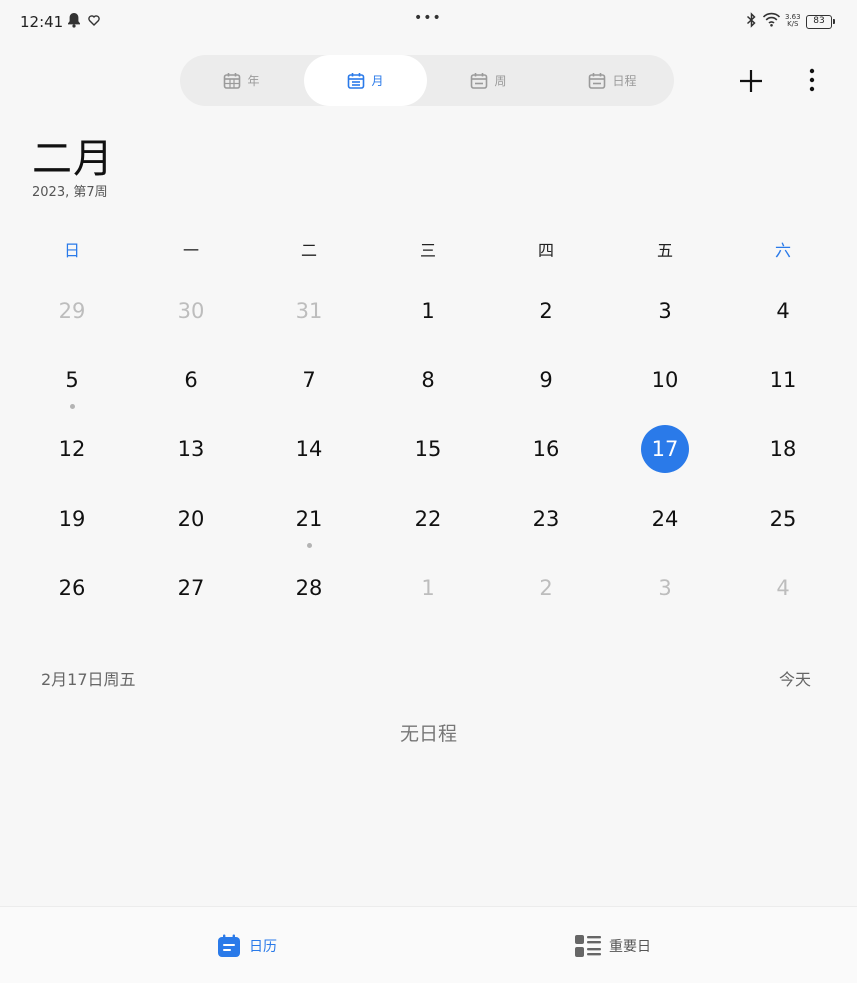  Describe the element at coordinates (72, 588) in the screenshot. I see `day-cell: 26` at that location.